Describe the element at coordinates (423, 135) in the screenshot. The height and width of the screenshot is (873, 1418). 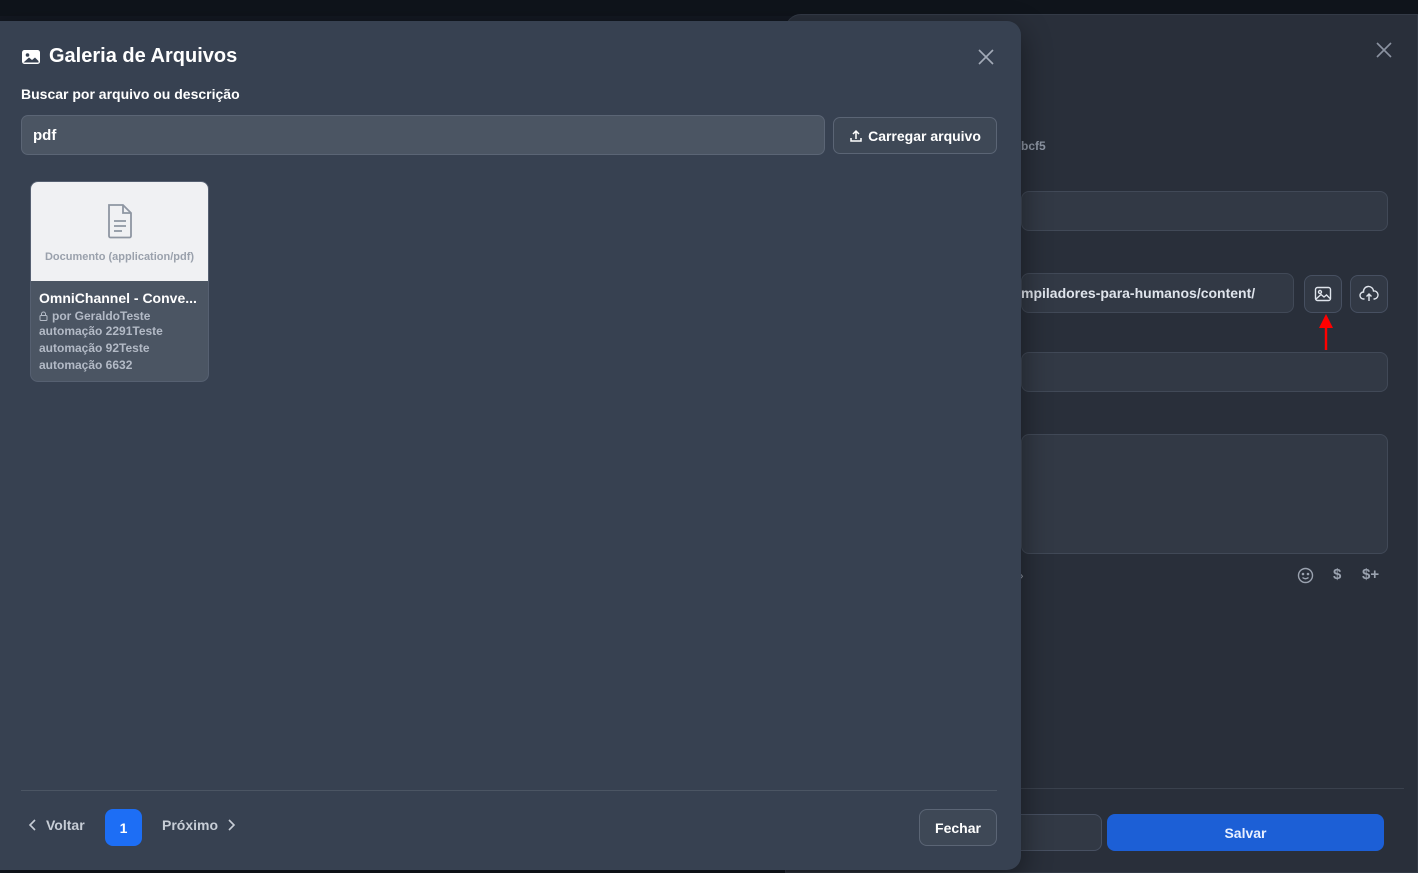
I see `search-input` at that location.